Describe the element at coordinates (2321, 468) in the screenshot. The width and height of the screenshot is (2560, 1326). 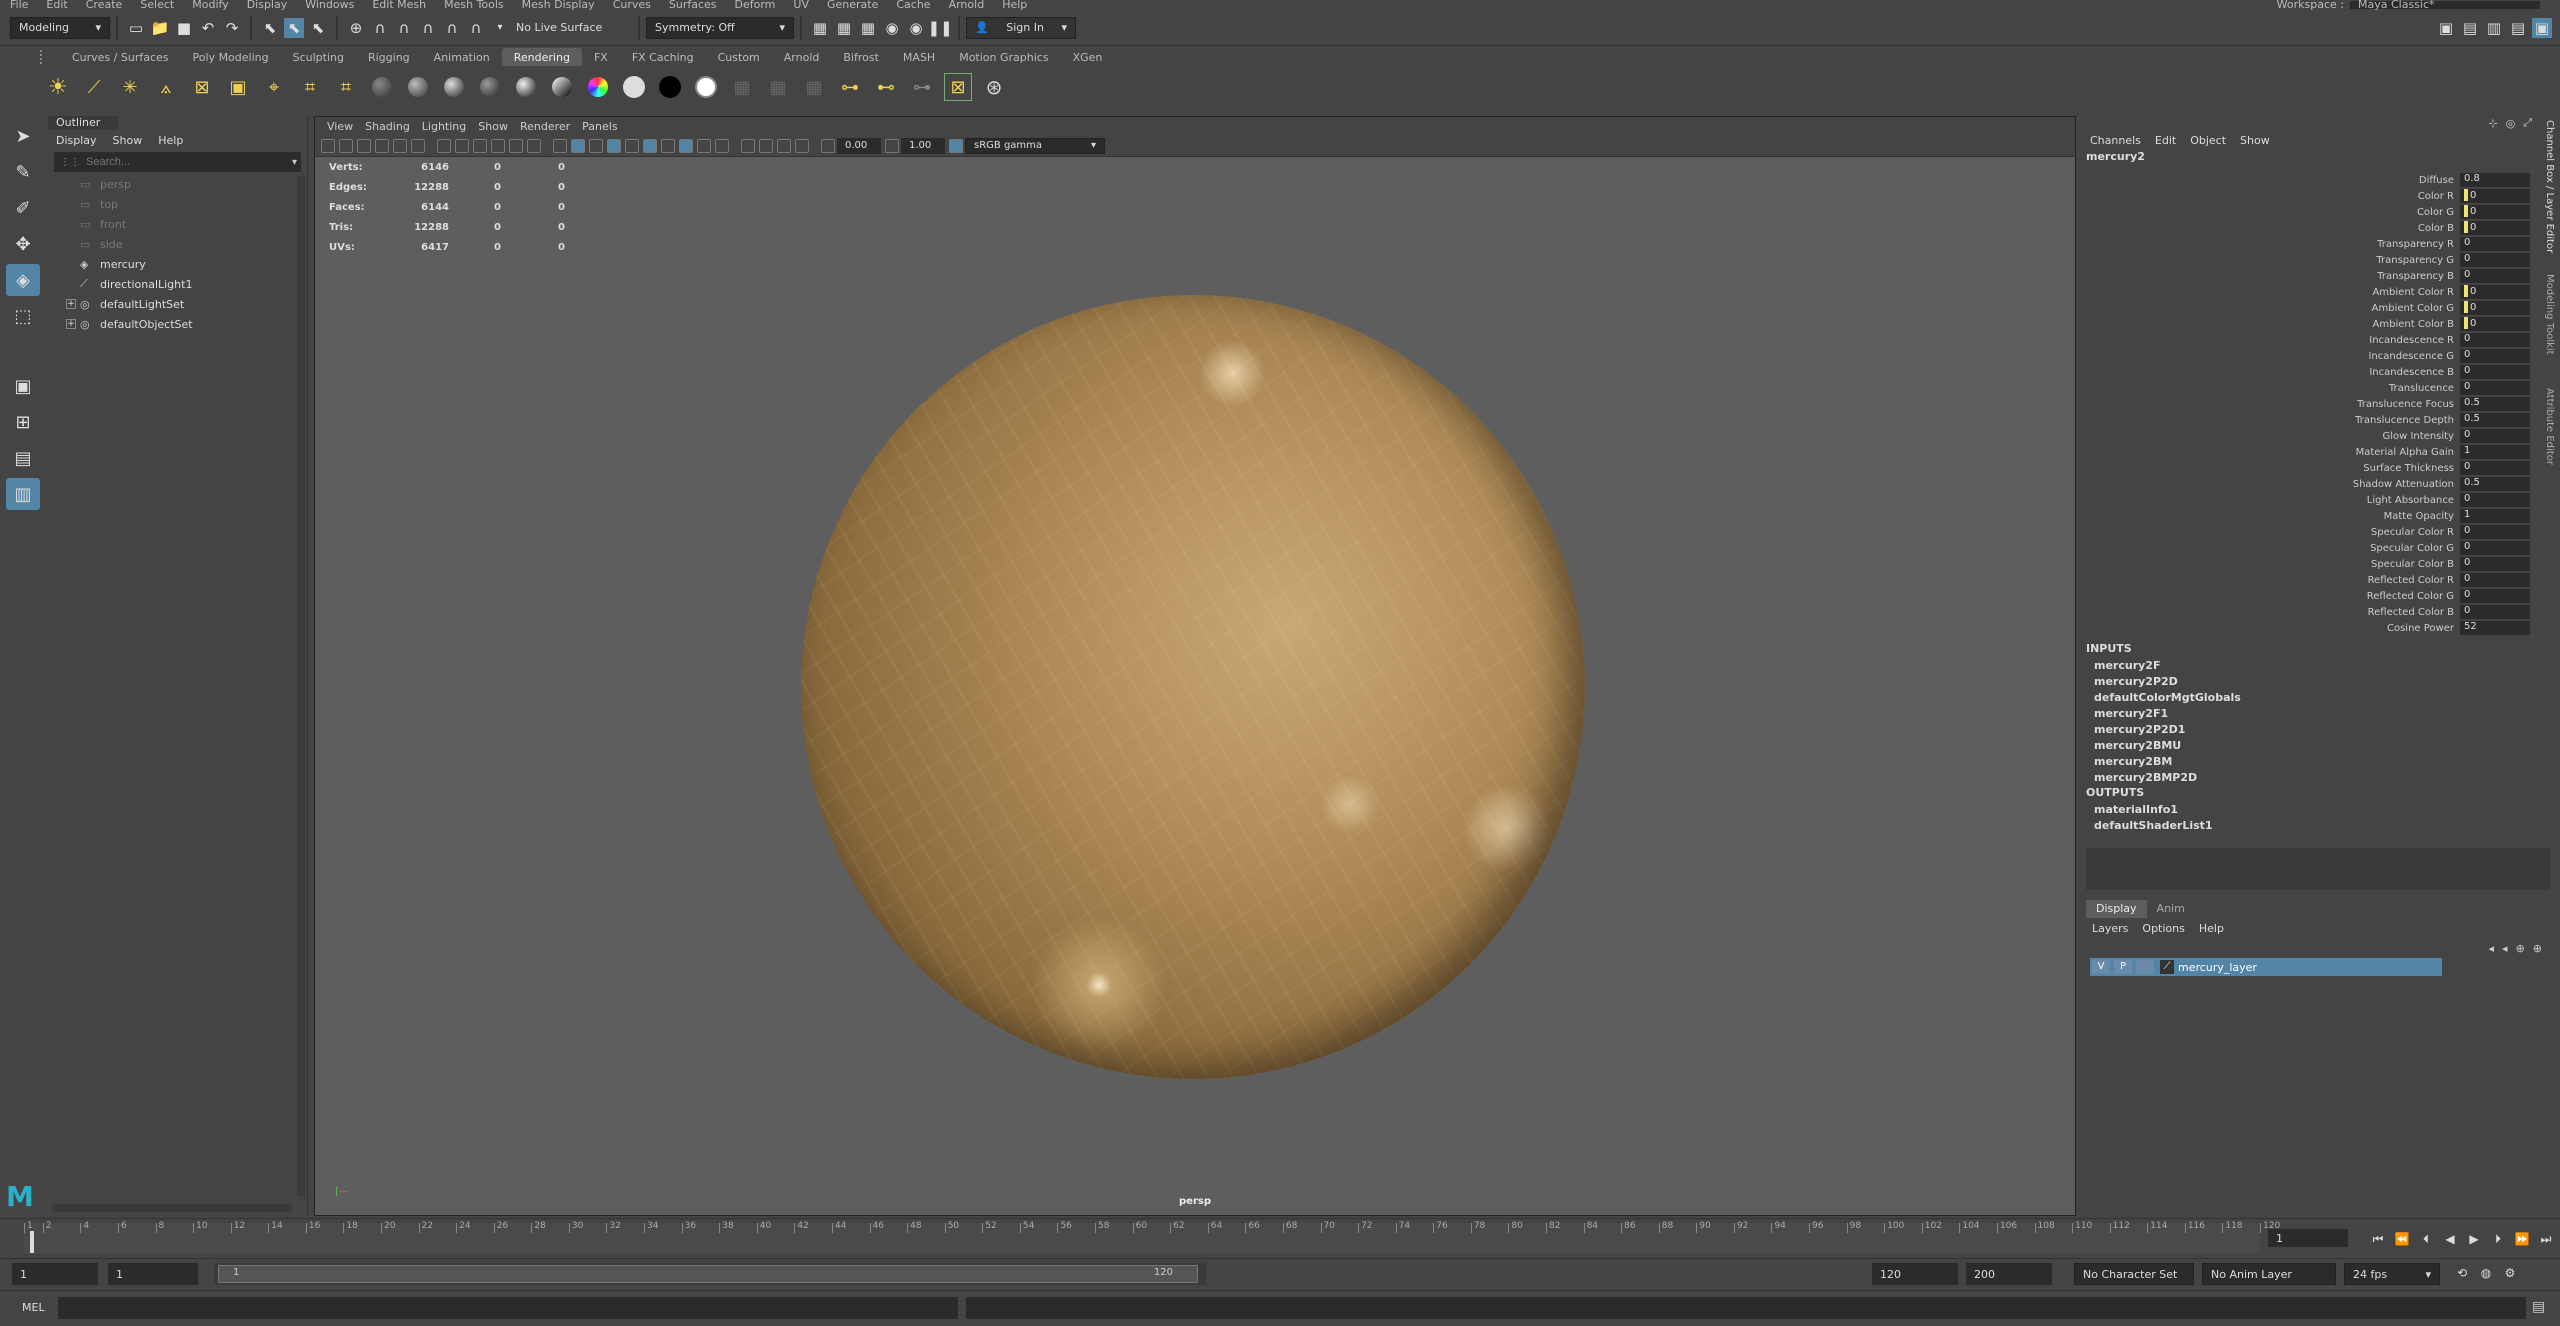
I see `attribute-row: Surface Thickness 0` at that location.